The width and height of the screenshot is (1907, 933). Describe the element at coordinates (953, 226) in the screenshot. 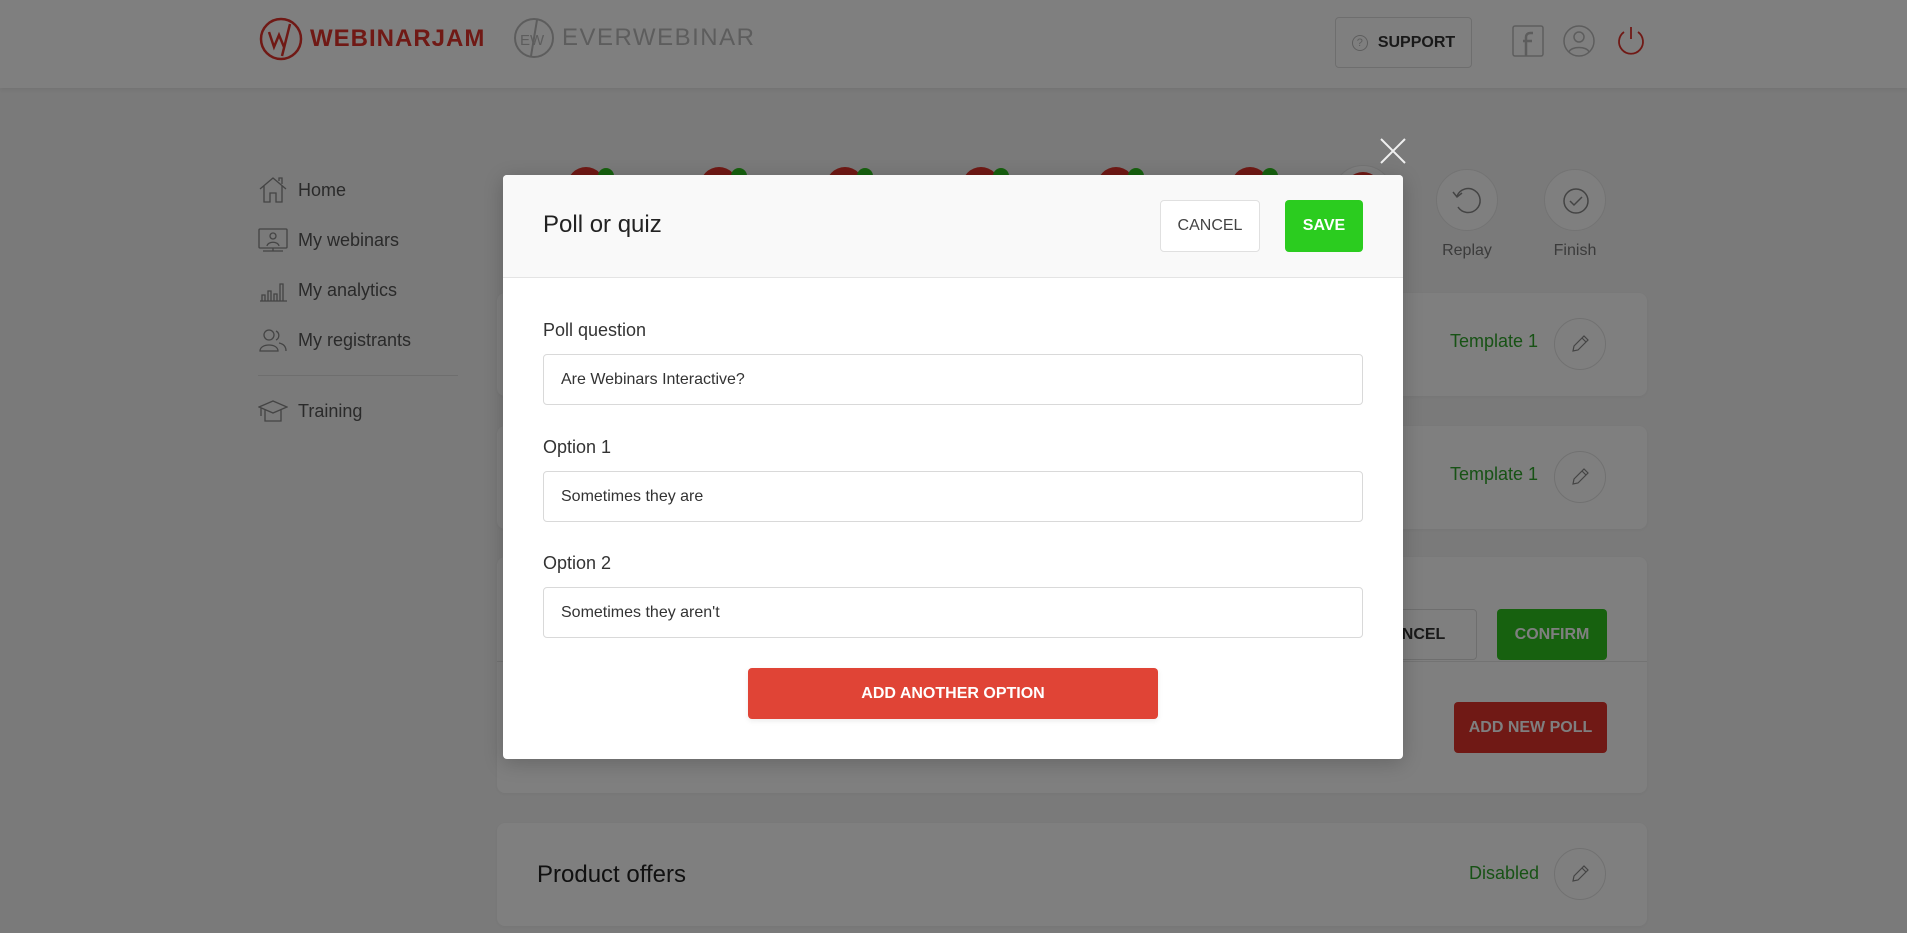

I see `modal-header: Poll or quiz CANCEL SAVE` at that location.